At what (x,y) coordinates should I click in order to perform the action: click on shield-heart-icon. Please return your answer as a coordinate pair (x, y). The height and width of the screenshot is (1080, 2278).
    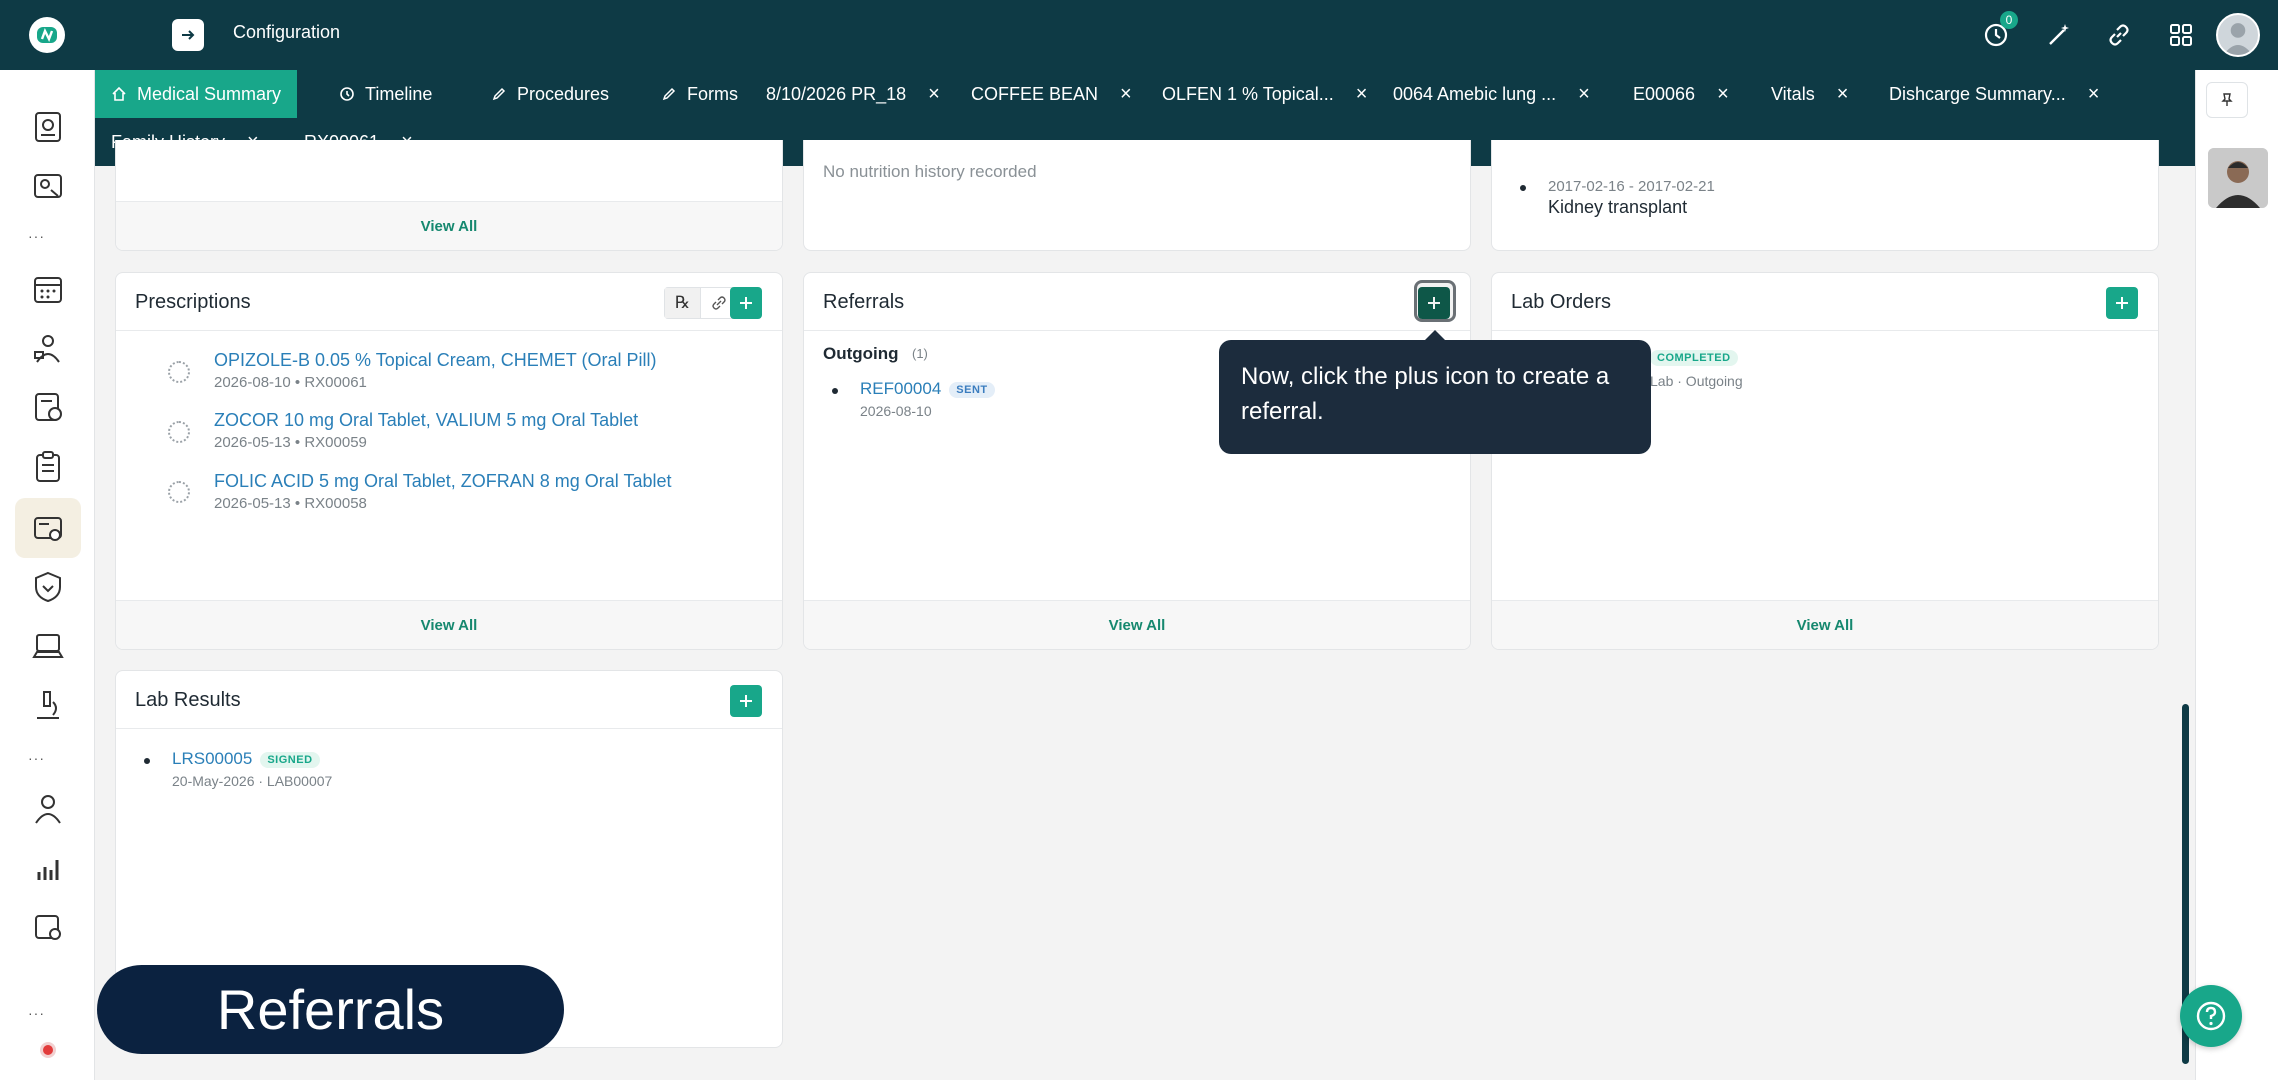
    Looking at the image, I should click on (48, 587).